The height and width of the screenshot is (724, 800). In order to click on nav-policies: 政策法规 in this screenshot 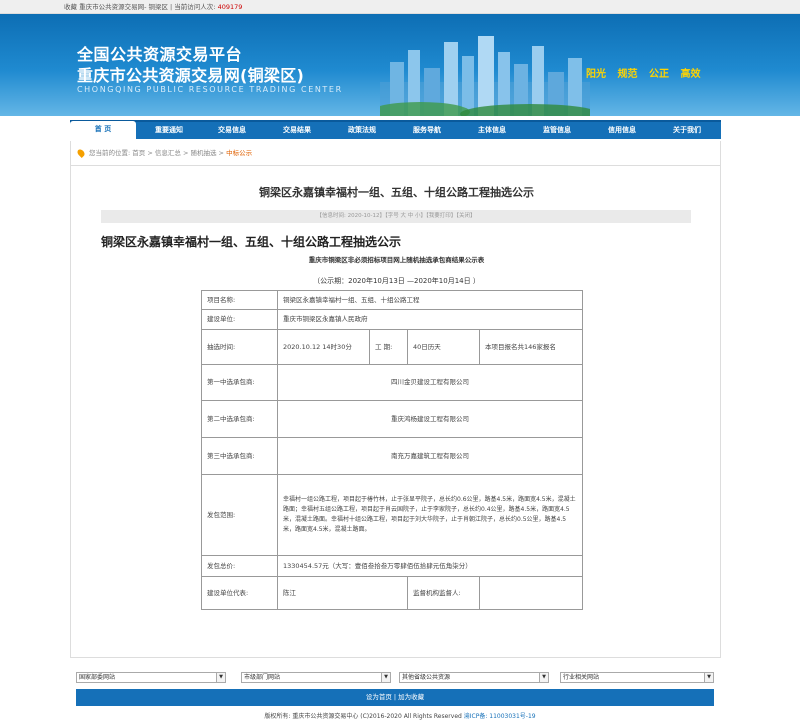, I will do `click(362, 130)`.